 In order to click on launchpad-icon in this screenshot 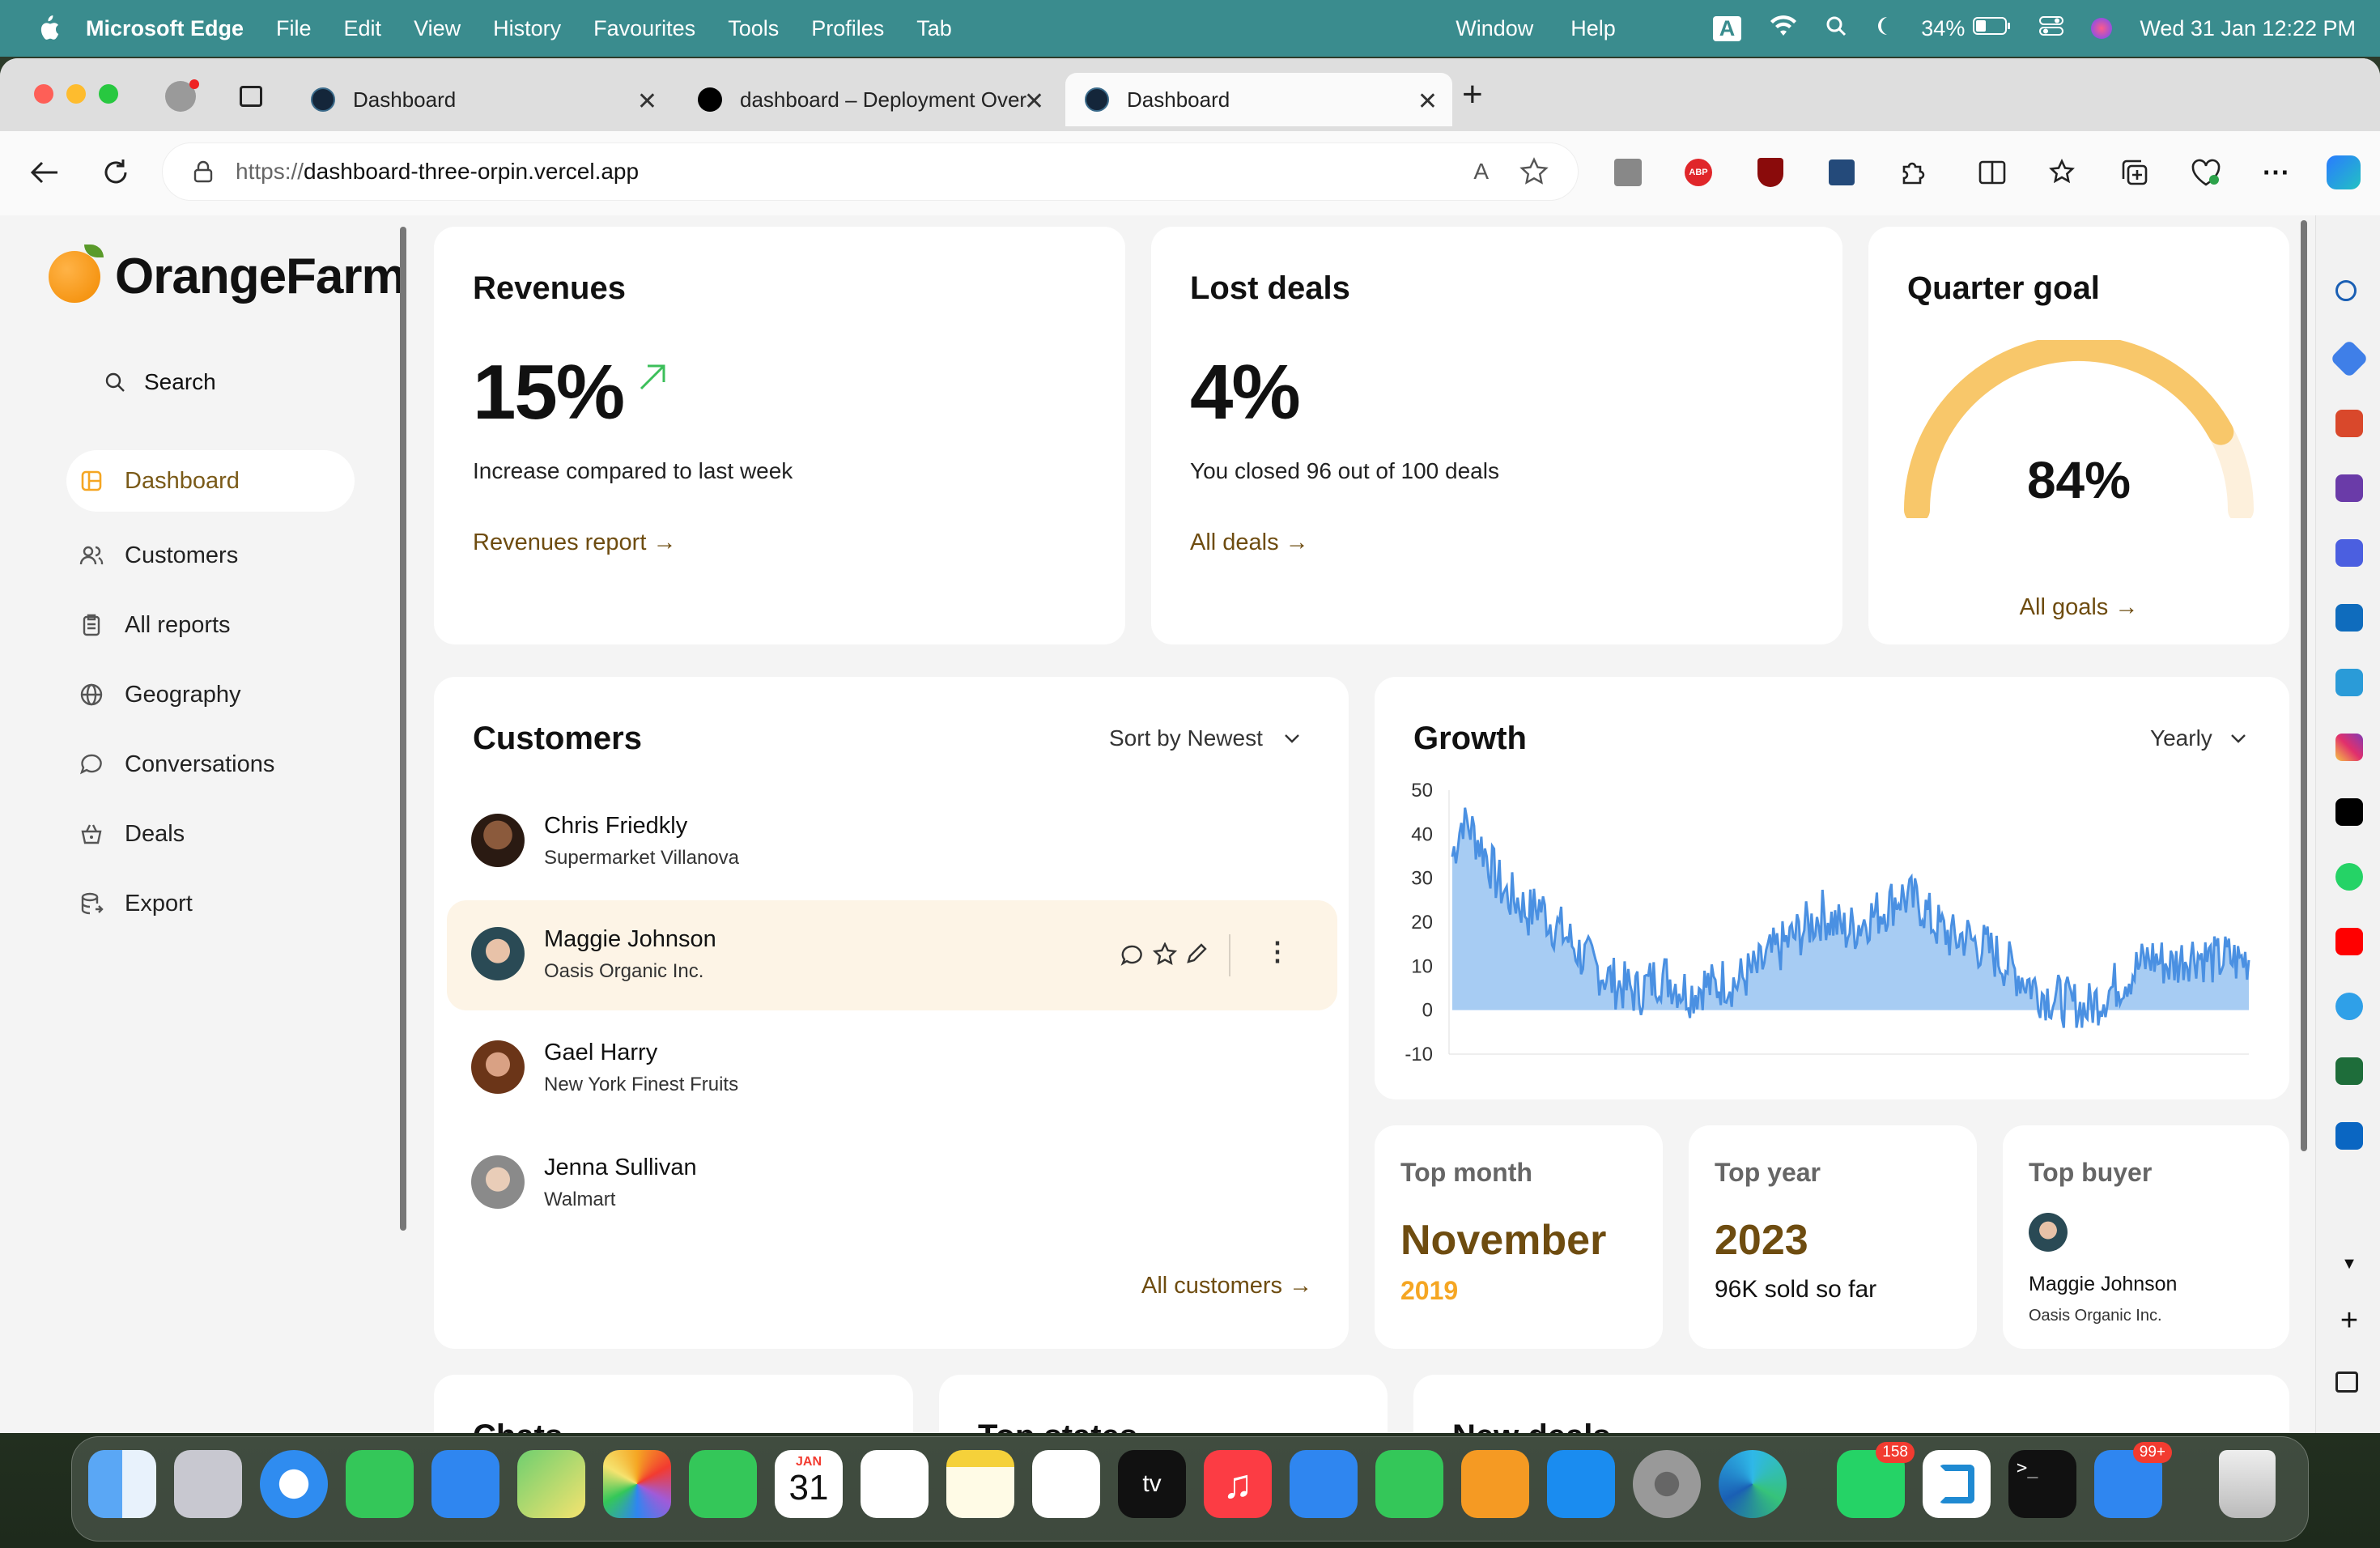, I will do `click(208, 1484)`.